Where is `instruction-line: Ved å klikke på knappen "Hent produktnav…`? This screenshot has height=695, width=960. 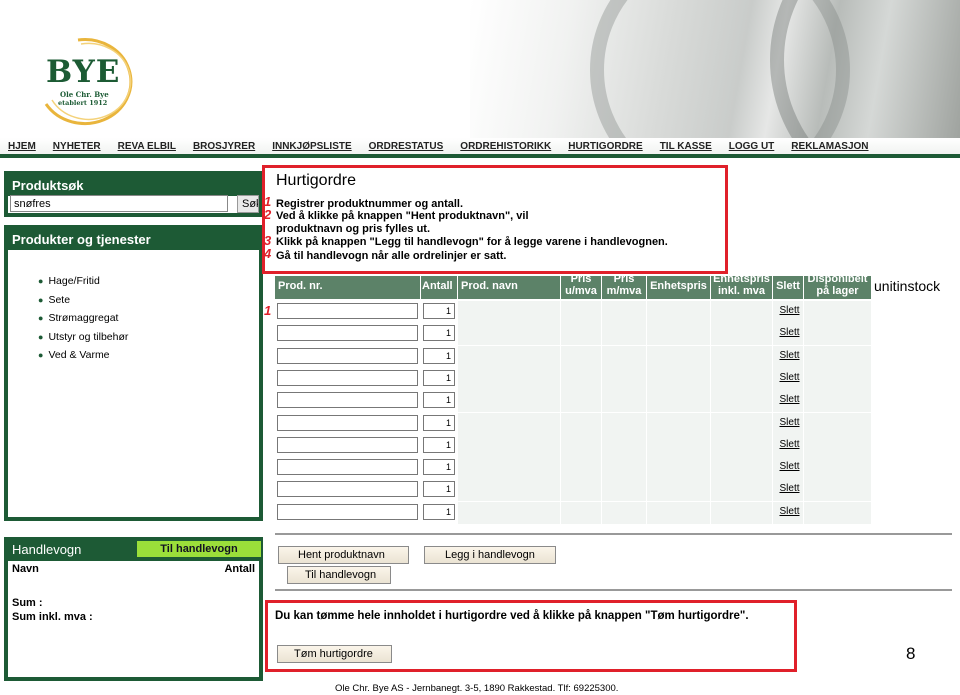
instruction-line: Ved å klikke på knappen "Hent produktnav… is located at coordinates (402, 216).